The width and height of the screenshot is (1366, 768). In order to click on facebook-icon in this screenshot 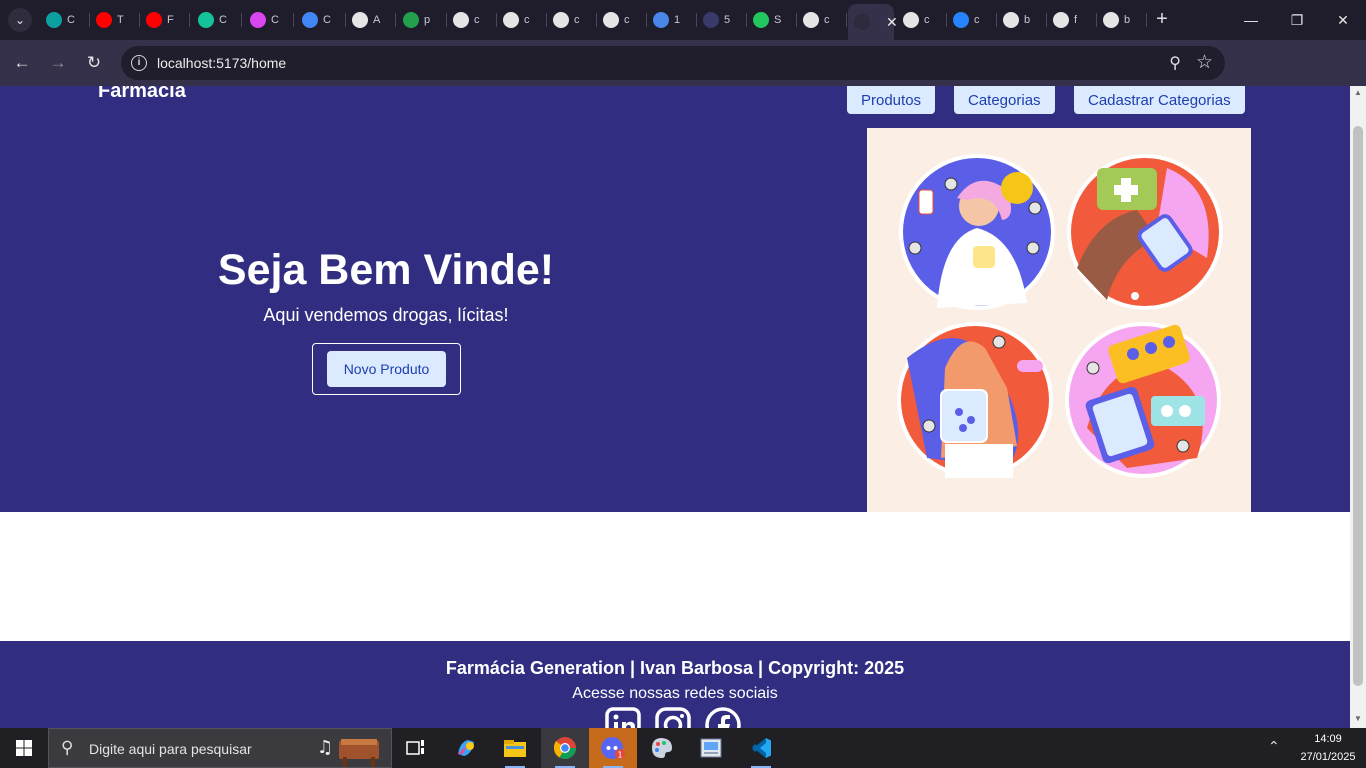, I will do `click(723, 717)`.